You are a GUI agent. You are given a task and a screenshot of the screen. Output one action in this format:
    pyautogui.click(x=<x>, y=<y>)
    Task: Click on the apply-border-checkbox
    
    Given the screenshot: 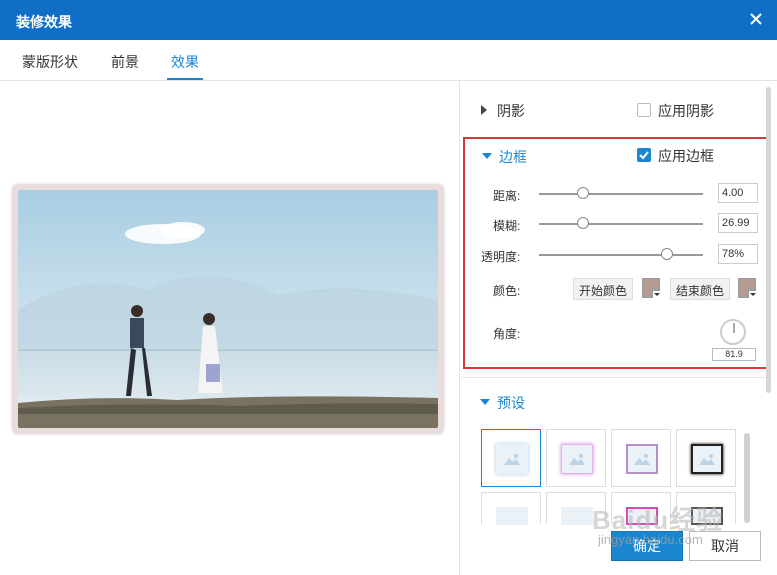 What is the action you would take?
    pyautogui.click(x=644, y=155)
    